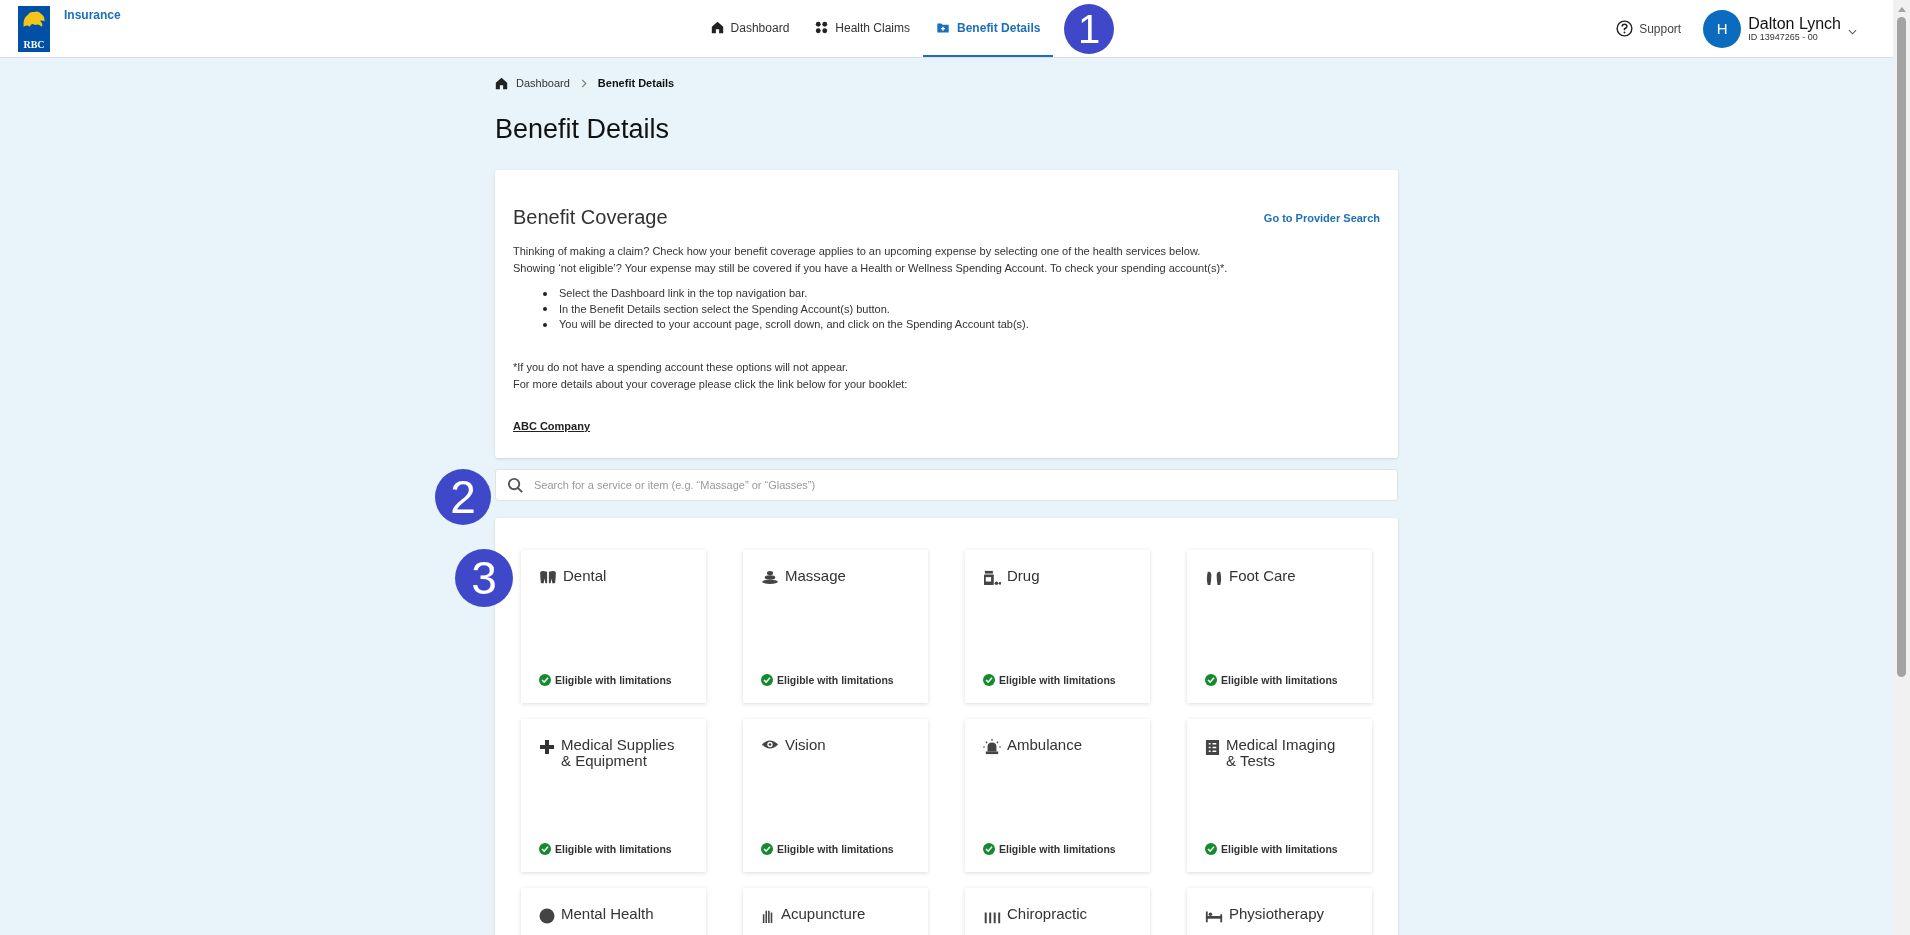  What do you see at coordinates (711, 384) in the screenshot?
I see `body-text: For more details about your coverage please click the link below for your booklet:` at bounding box center [711, 384].